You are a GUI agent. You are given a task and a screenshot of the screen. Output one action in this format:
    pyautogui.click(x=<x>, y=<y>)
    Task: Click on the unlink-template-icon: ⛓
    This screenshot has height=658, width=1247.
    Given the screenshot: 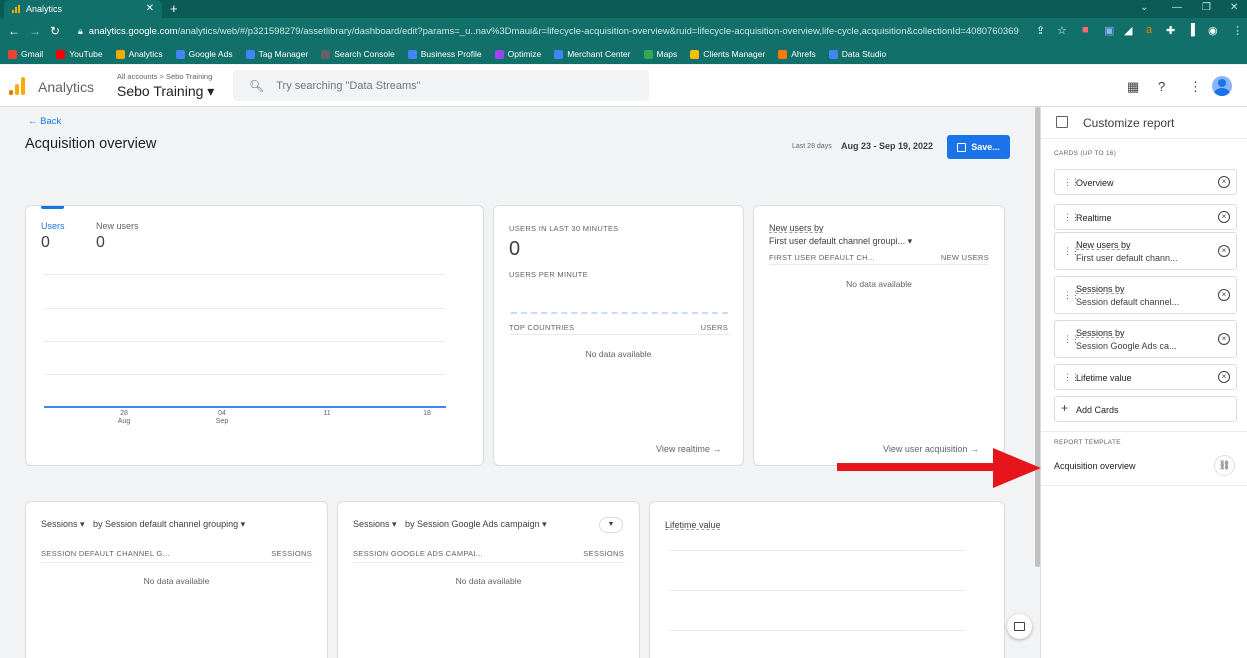 What is the action you would take?
    pyautogui.click(x=1224, y=465)
    